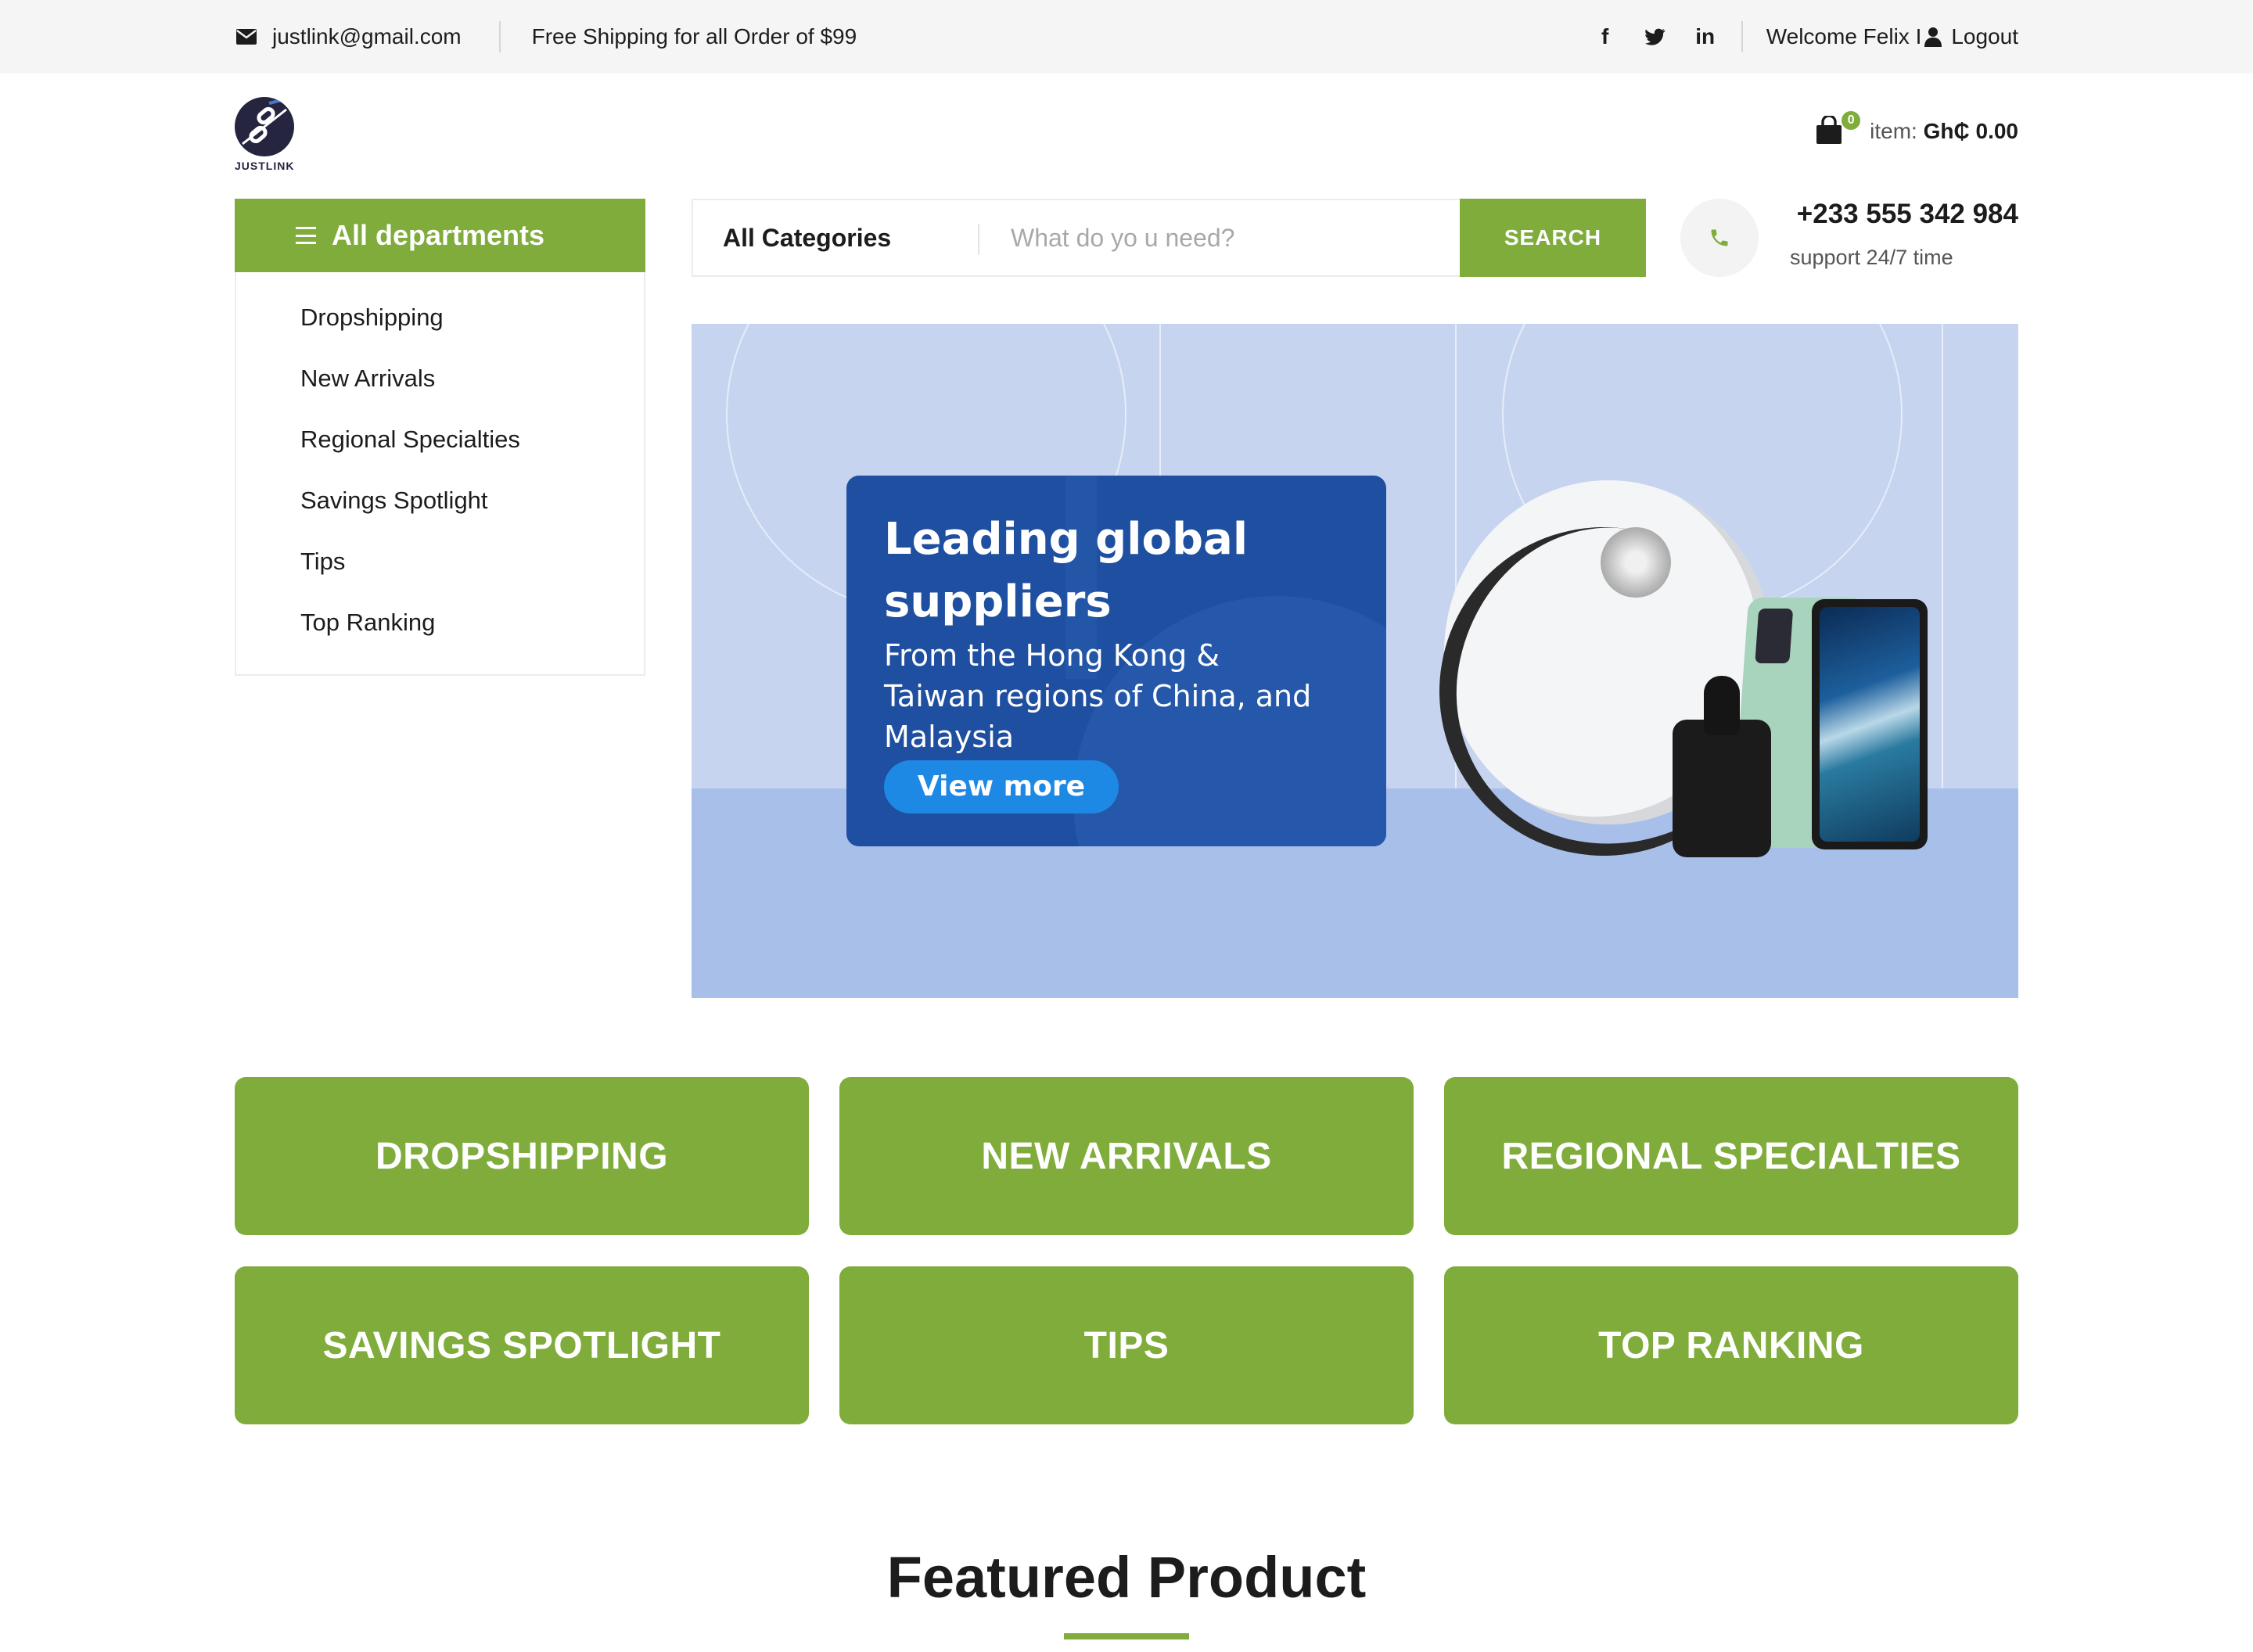 The image size is (2253, 1652). What do you see at coordinates (1066, 539) in the screenshot?
I see `hero-title-line: Leading global` at bounding box center [1066, 539].